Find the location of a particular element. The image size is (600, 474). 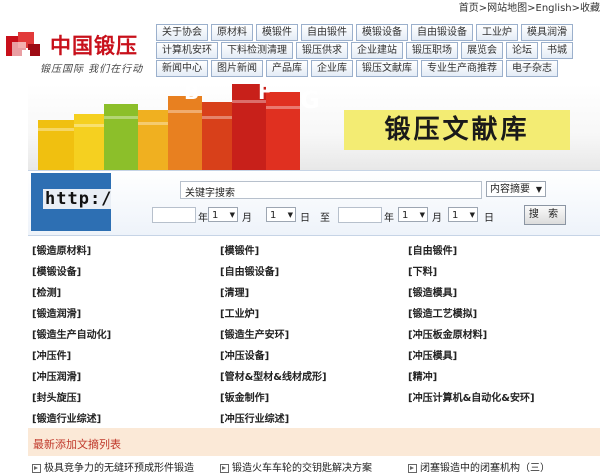

nav-row-3: 新闻中心 图片新闻 产品库 企业库 锻压文献库 专业生产商推荐 电子杂志 is located at coordinates (358, 68).